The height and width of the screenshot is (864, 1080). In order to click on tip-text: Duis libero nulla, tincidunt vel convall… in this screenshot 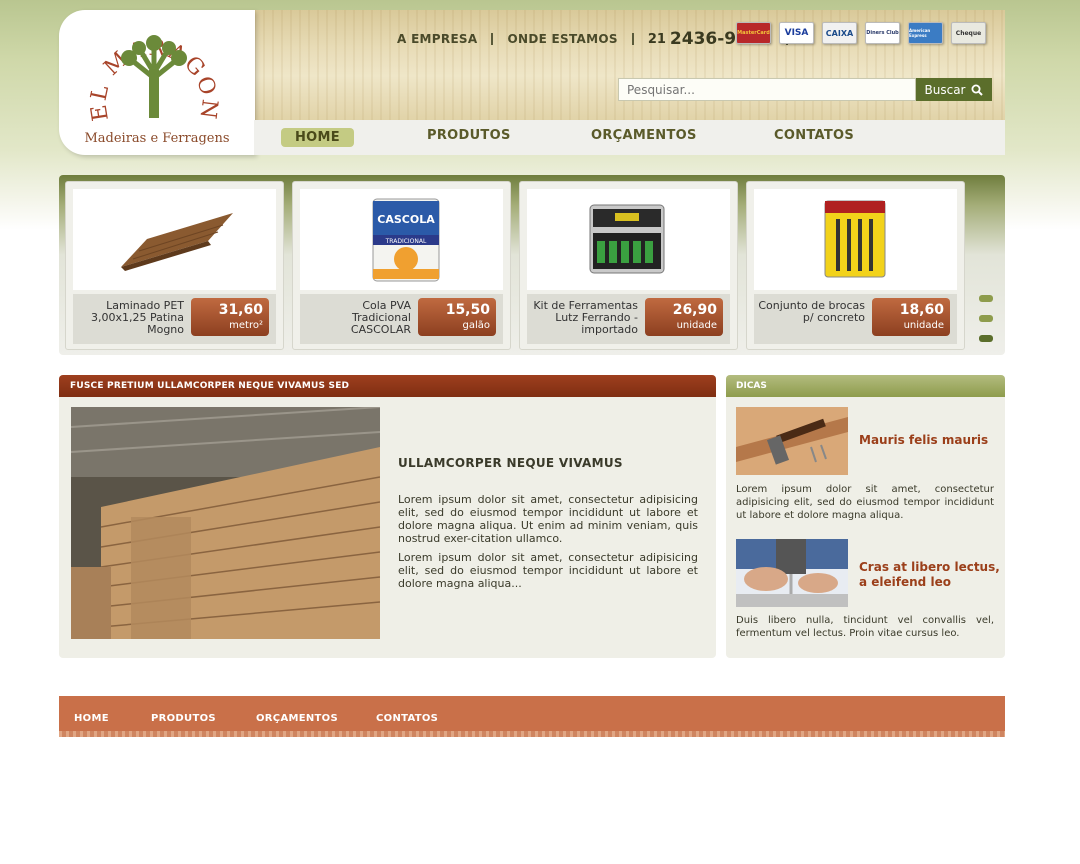, I will do `click(865, 627)`.